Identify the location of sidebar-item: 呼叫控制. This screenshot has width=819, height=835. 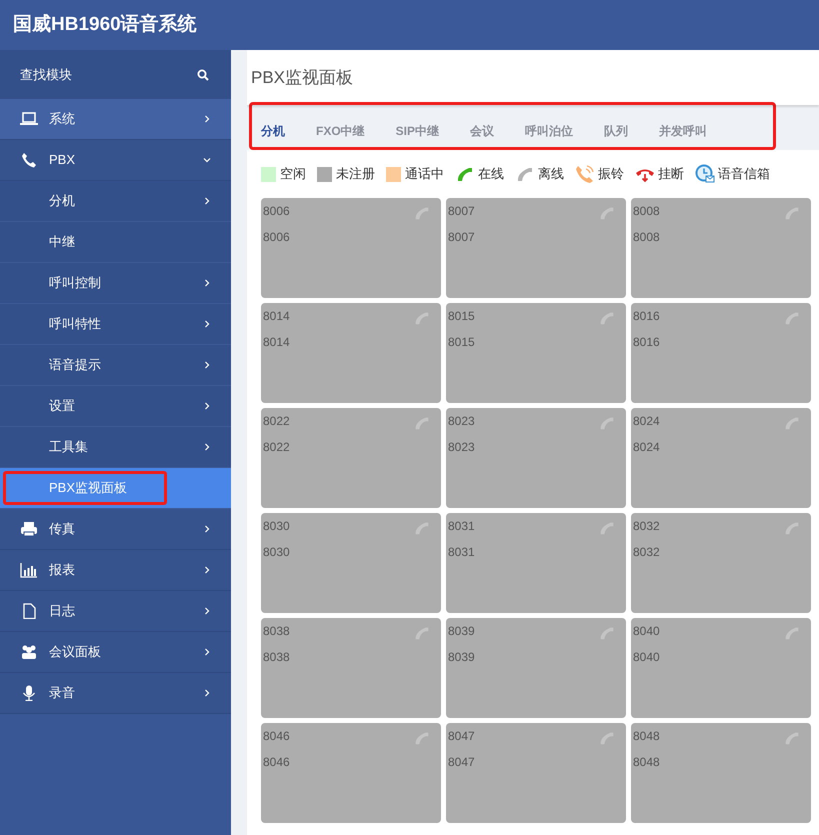
(115, 283).